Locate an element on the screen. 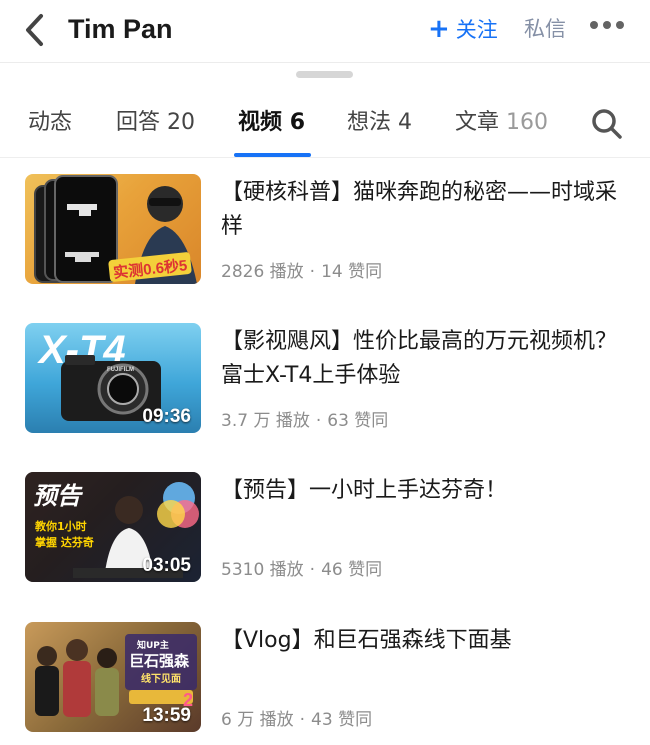 Image resolution: width=650 pixels, height=745 pixels. video-duration: 03:05 is located at coordinates (166, 565).